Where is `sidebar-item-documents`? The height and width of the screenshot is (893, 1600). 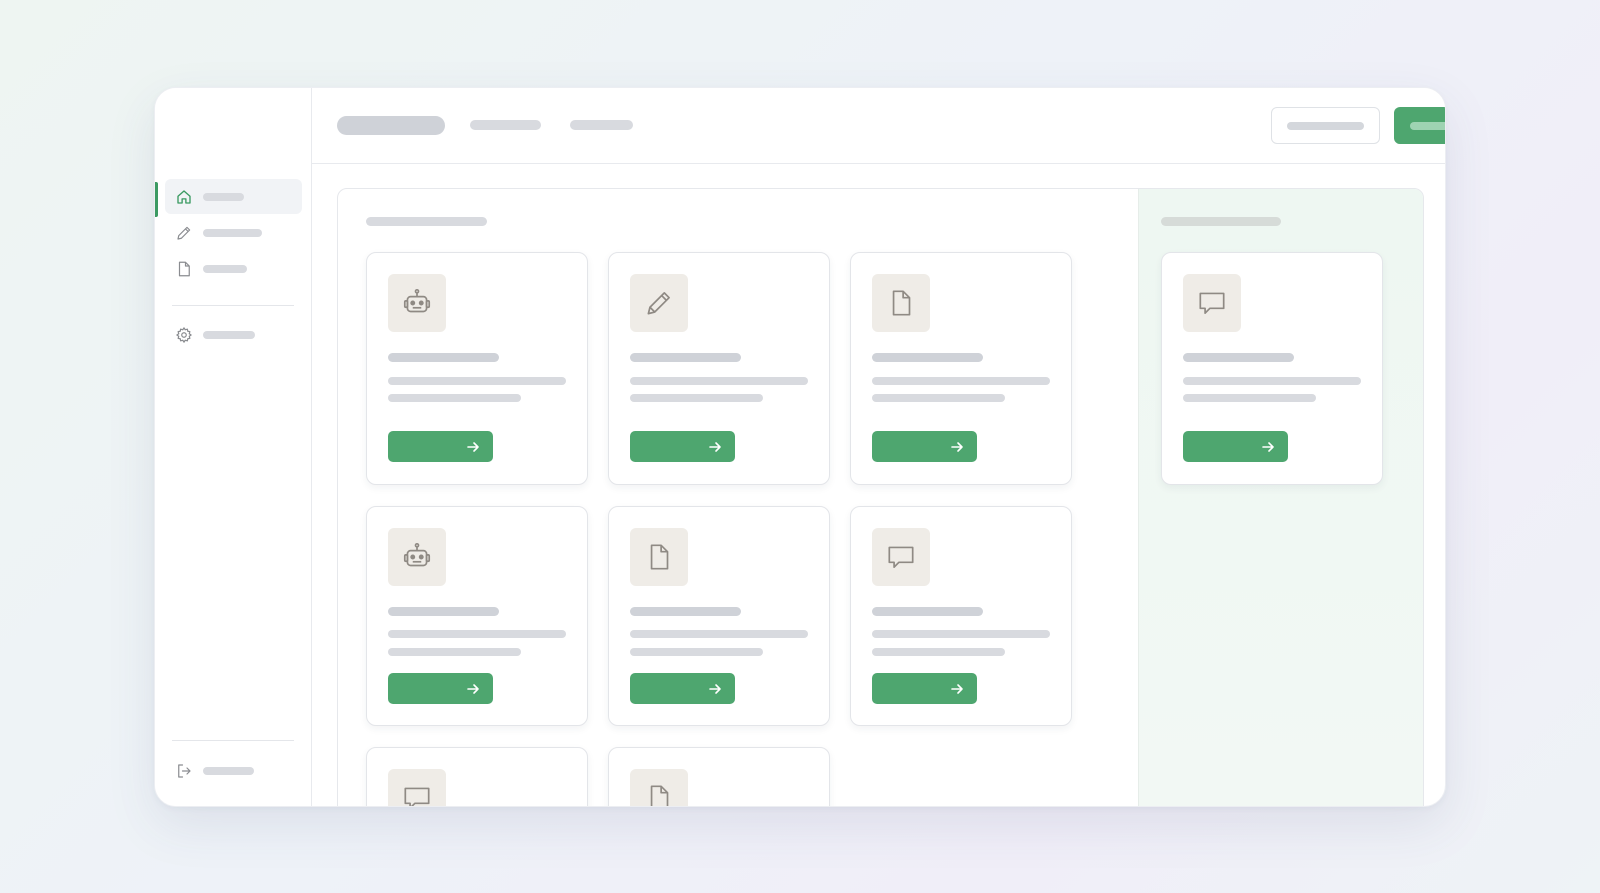 sidebar-item-documents is located at coordinates (233, 268).